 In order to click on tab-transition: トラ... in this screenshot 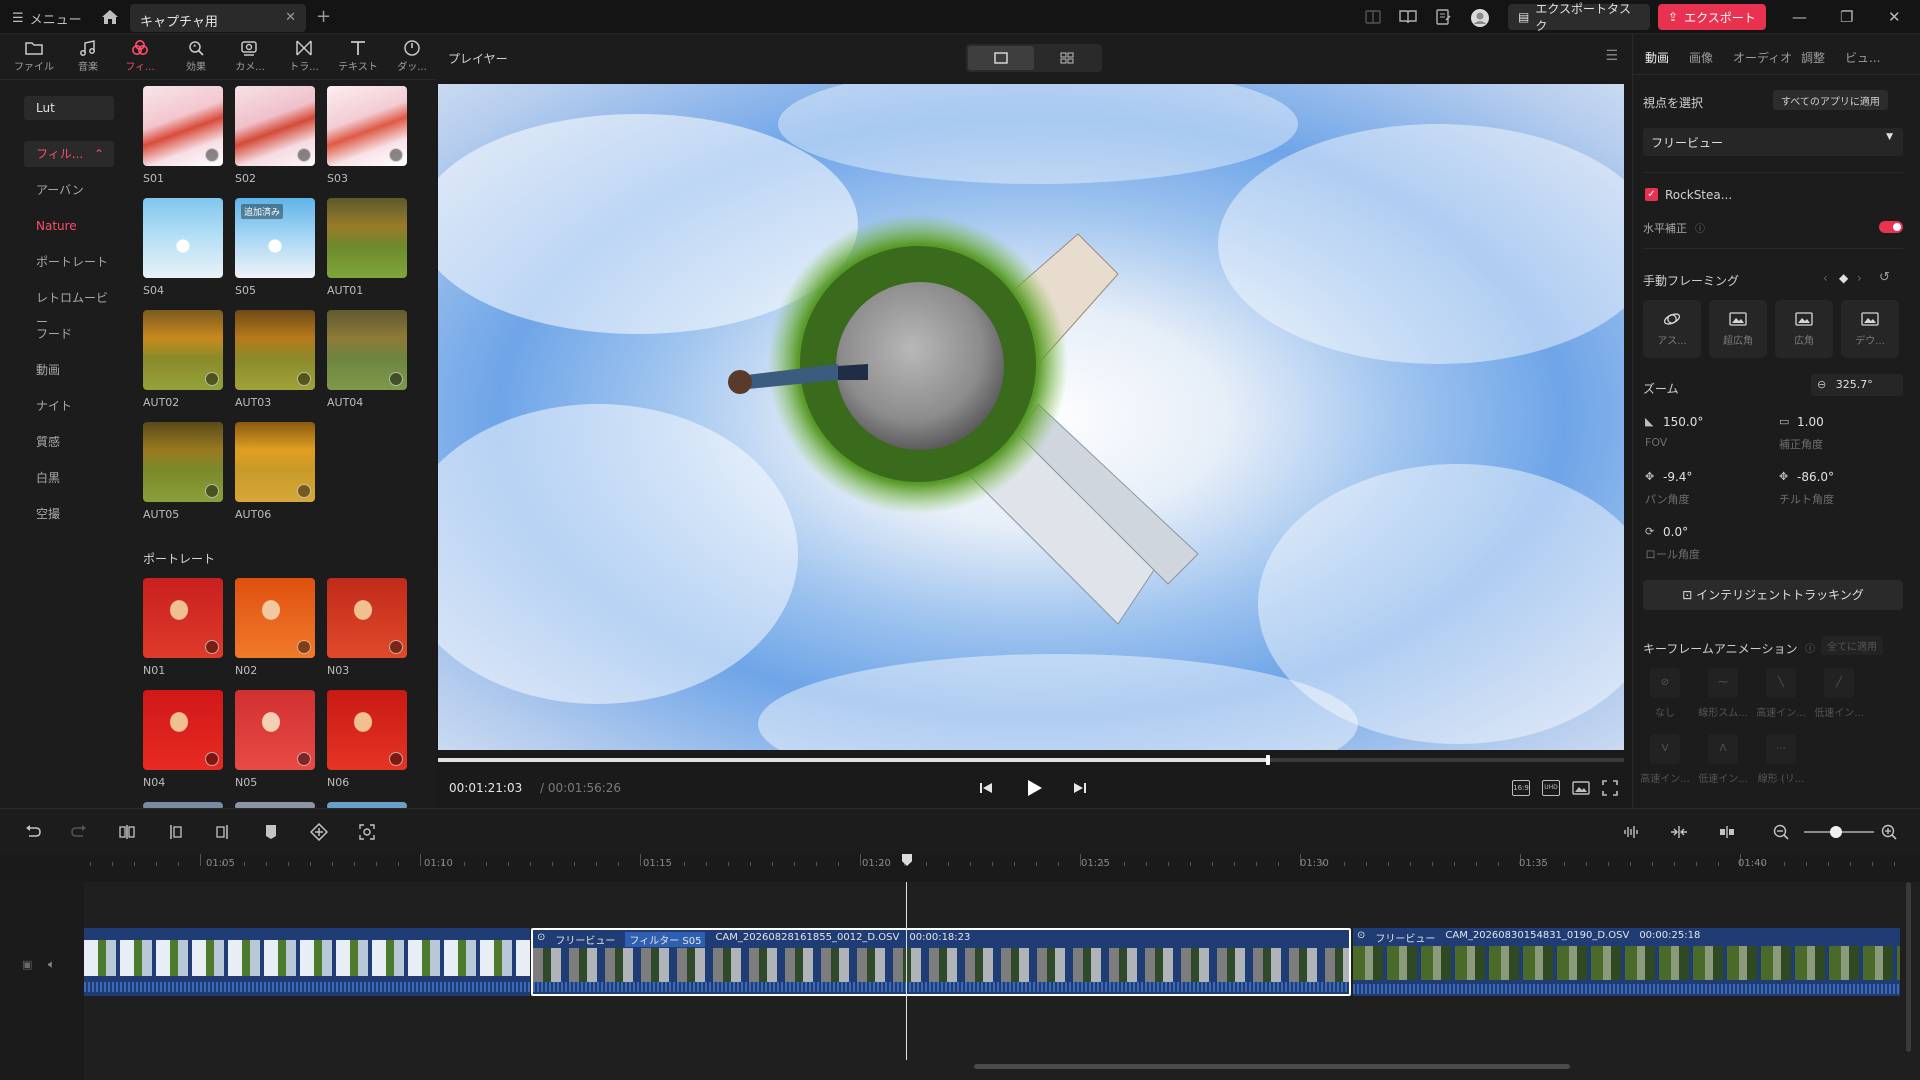, I will do `click(304, 55)`.